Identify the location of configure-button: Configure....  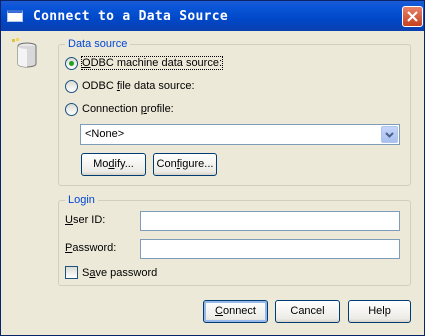
(185, 164).